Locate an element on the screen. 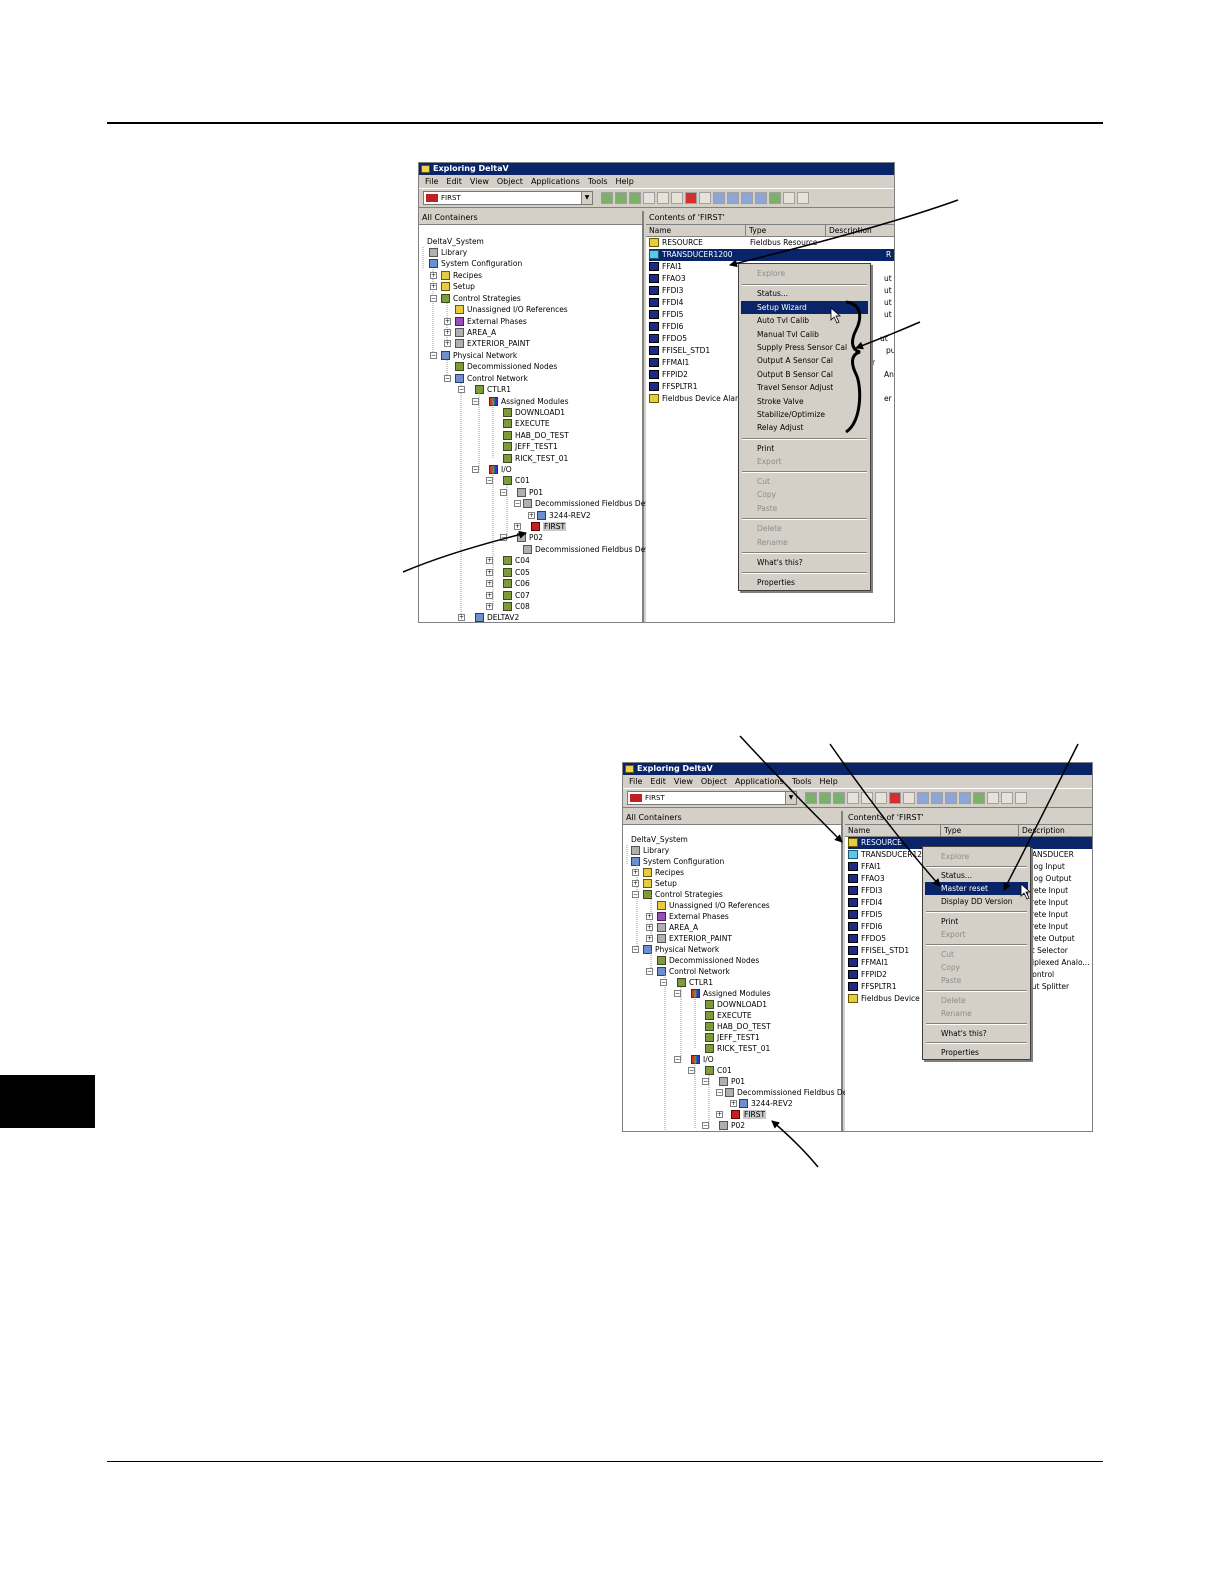  menu-supply-press-sensor-cal: Supply Press Sensor Cal is located at coordinates (804, 347).